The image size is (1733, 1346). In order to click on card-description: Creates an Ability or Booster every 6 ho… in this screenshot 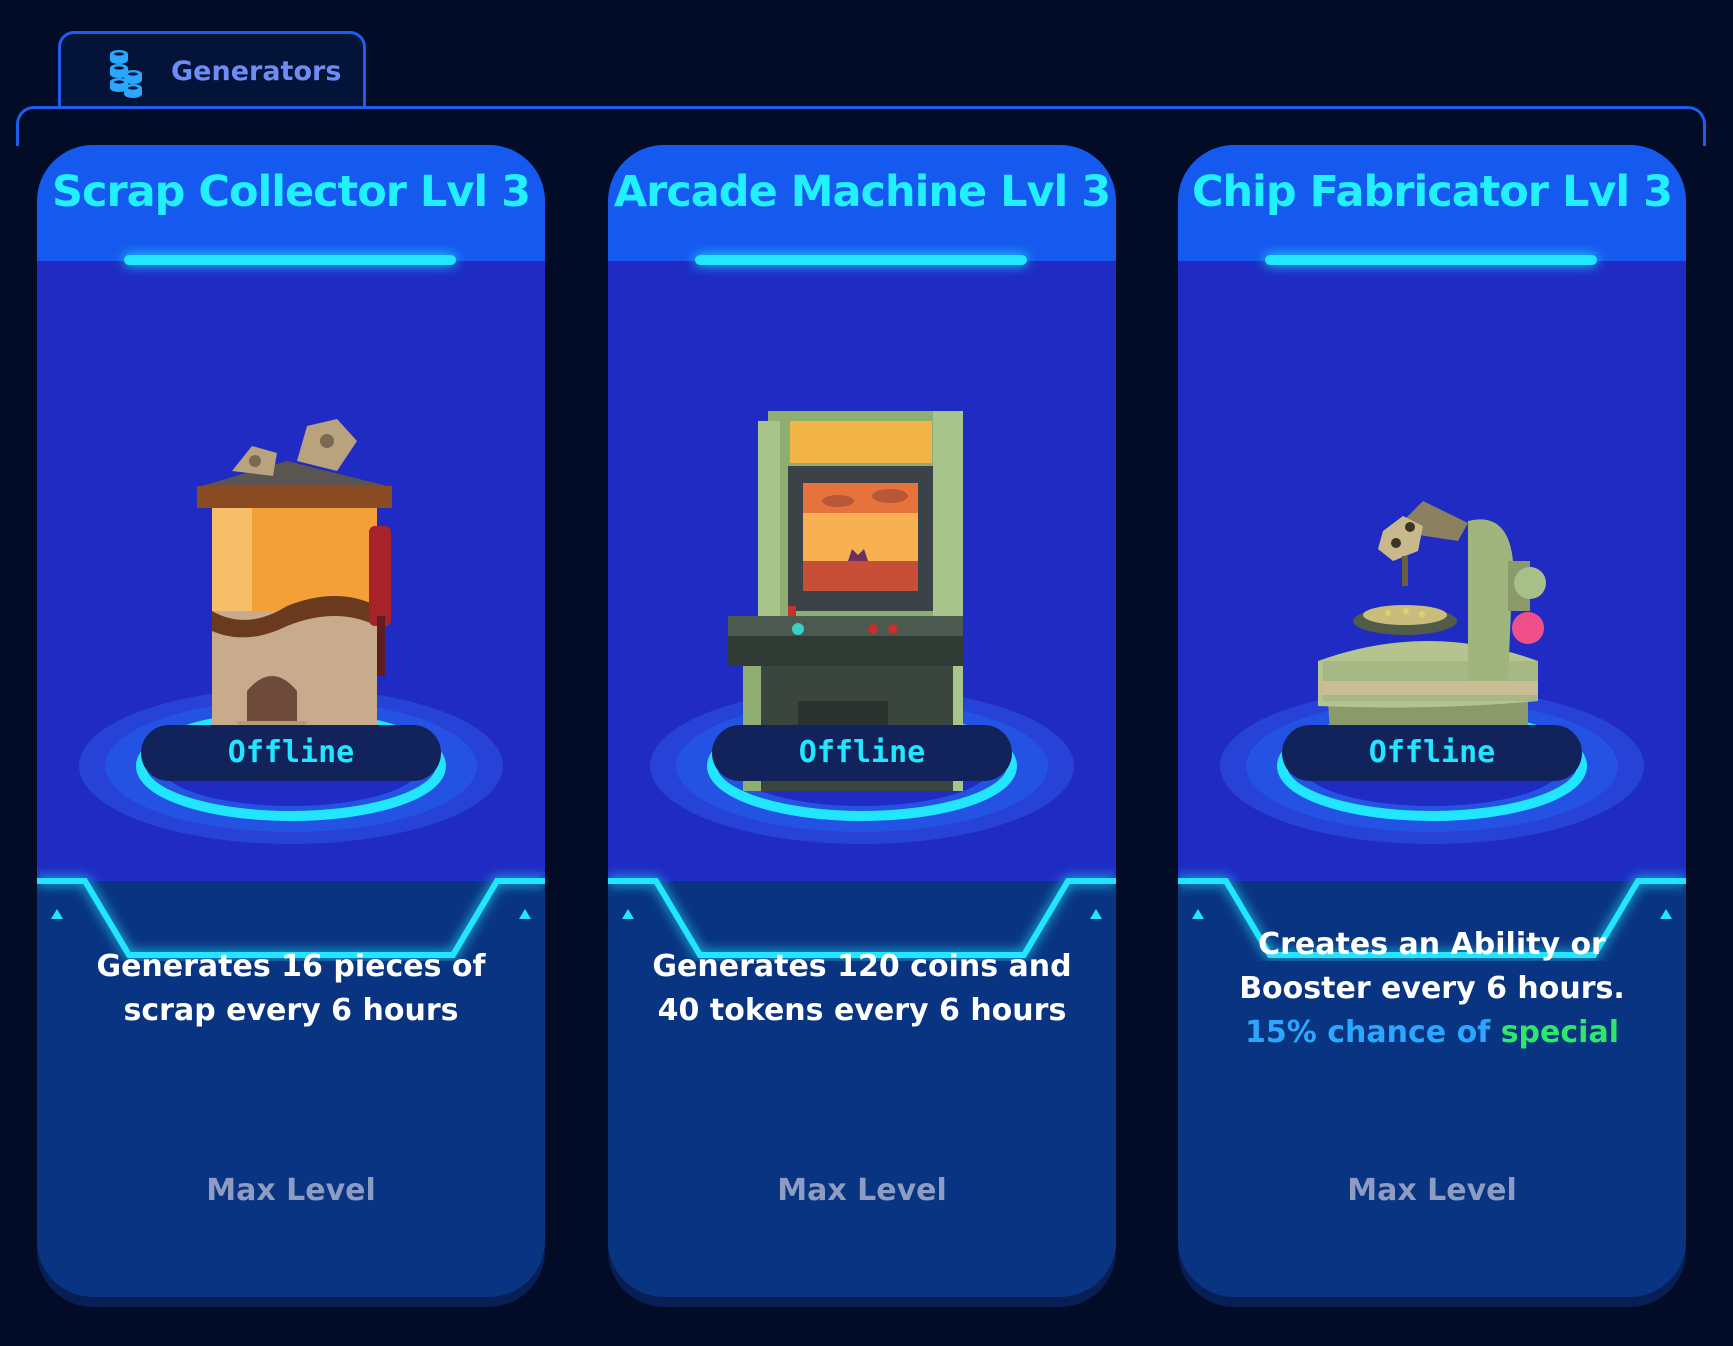, I will do `click(1432, 989)`.